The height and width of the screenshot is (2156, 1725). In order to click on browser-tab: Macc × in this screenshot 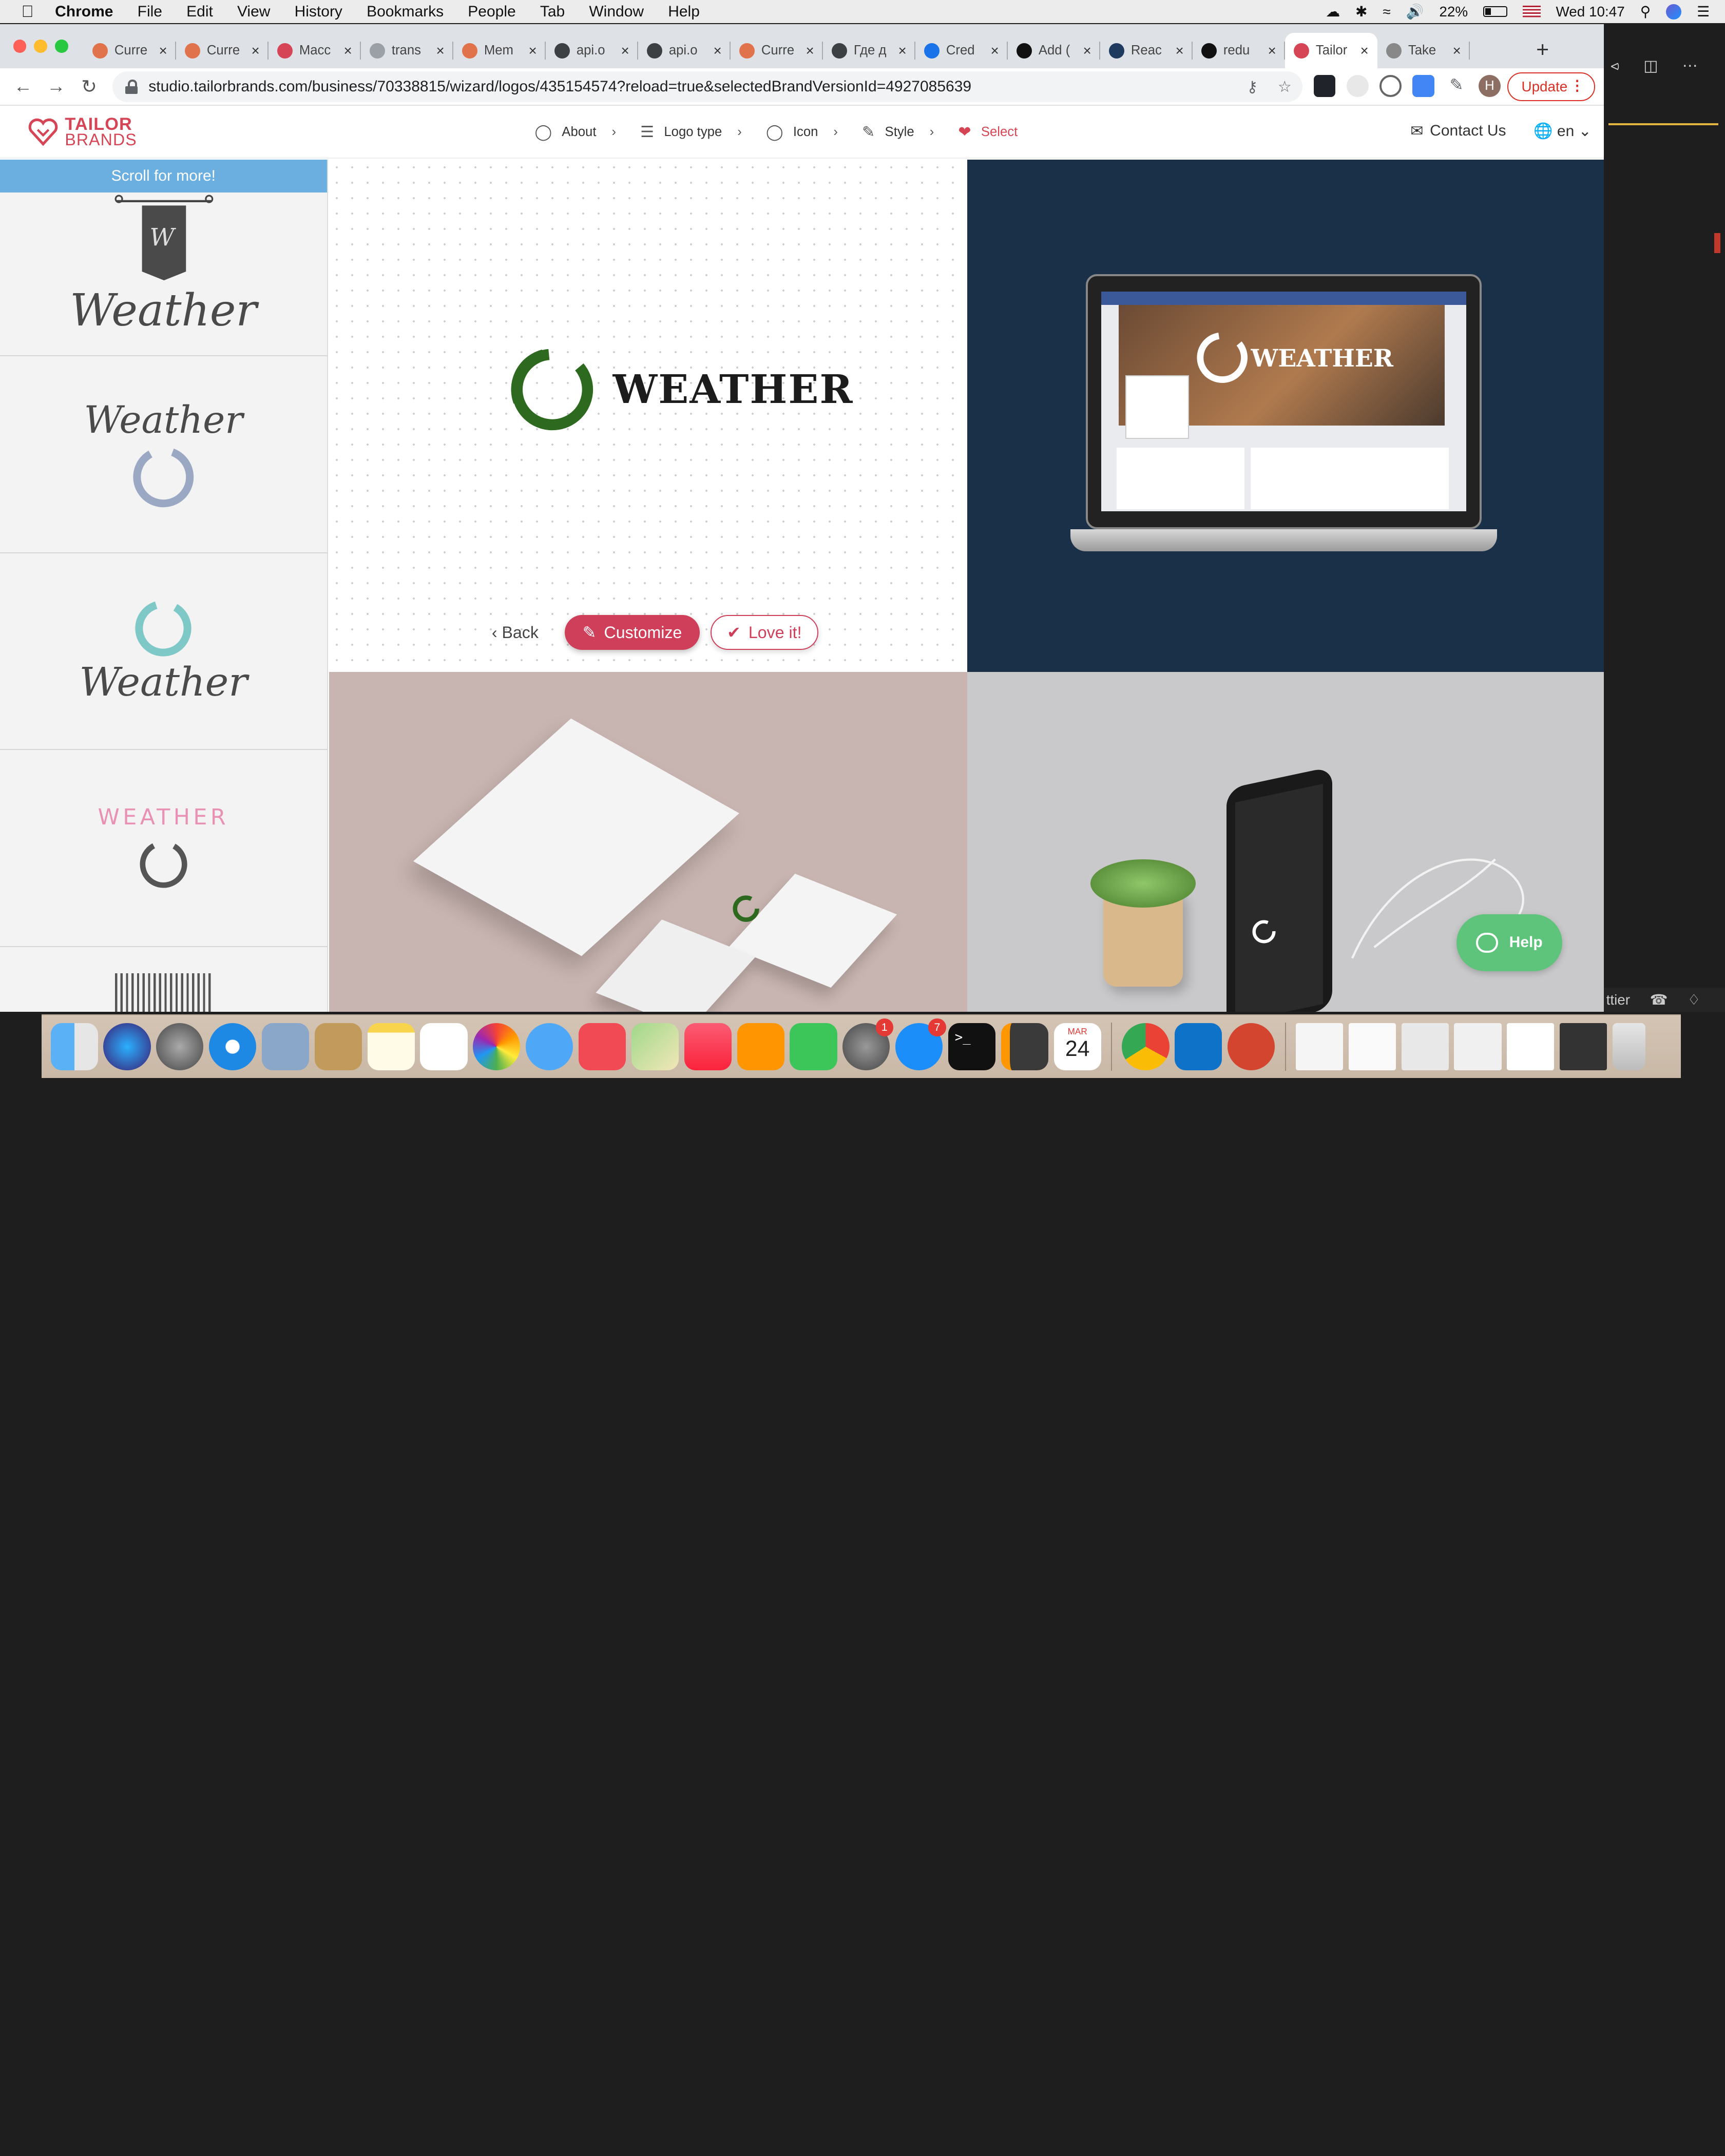, I will do `click(315, 50)`.